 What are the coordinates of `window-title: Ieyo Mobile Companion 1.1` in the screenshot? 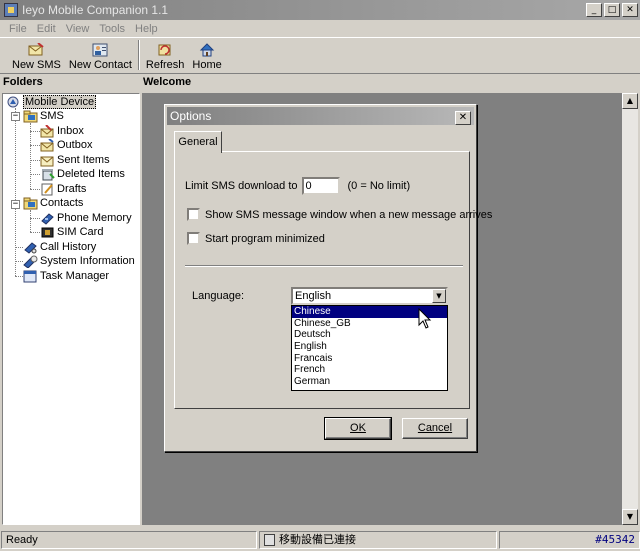 It's located at (95, 10).